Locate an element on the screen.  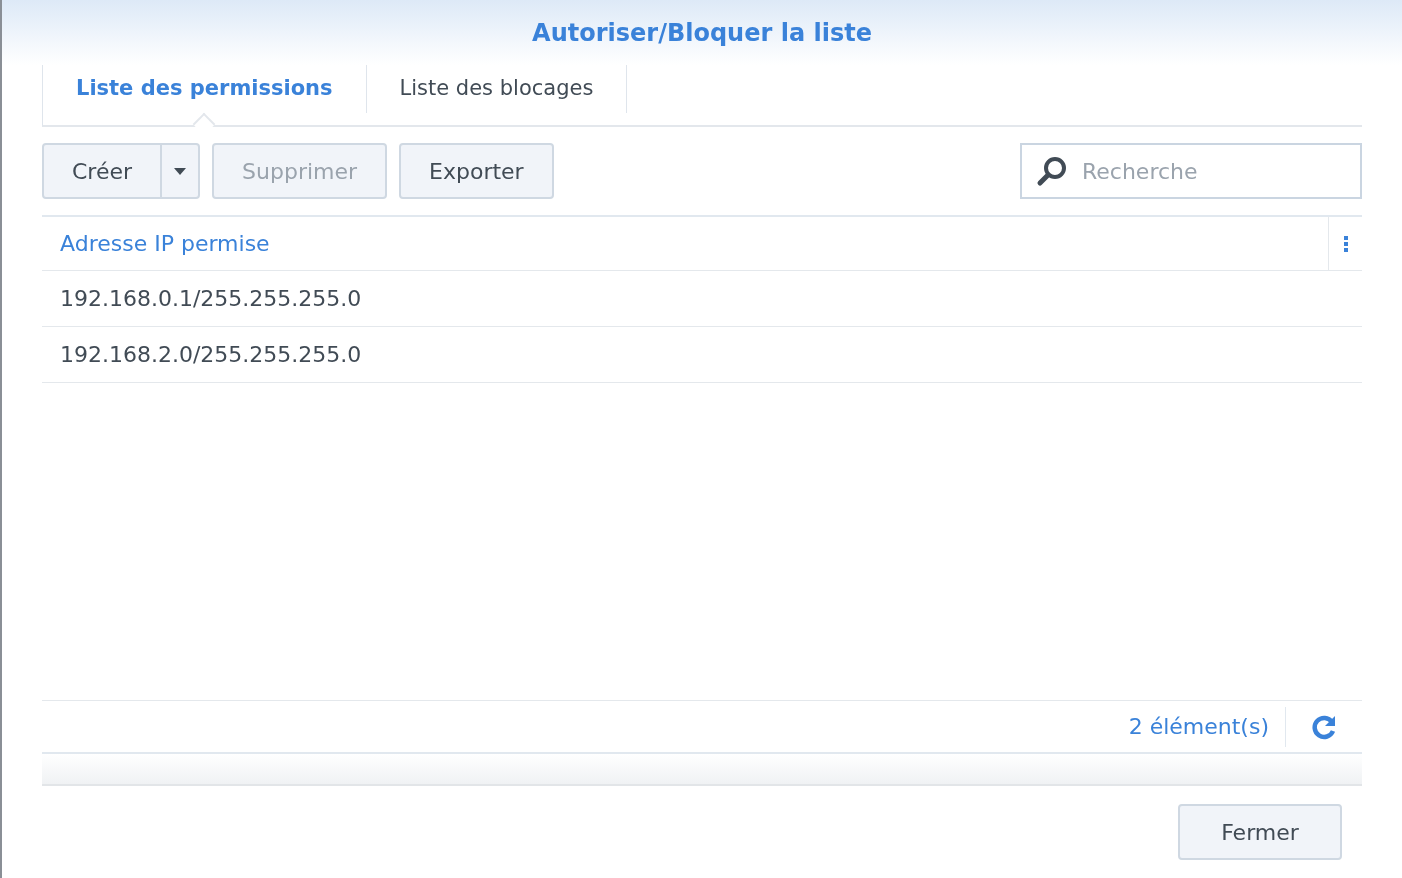
search-icon is located at coordinates (1052, 171).